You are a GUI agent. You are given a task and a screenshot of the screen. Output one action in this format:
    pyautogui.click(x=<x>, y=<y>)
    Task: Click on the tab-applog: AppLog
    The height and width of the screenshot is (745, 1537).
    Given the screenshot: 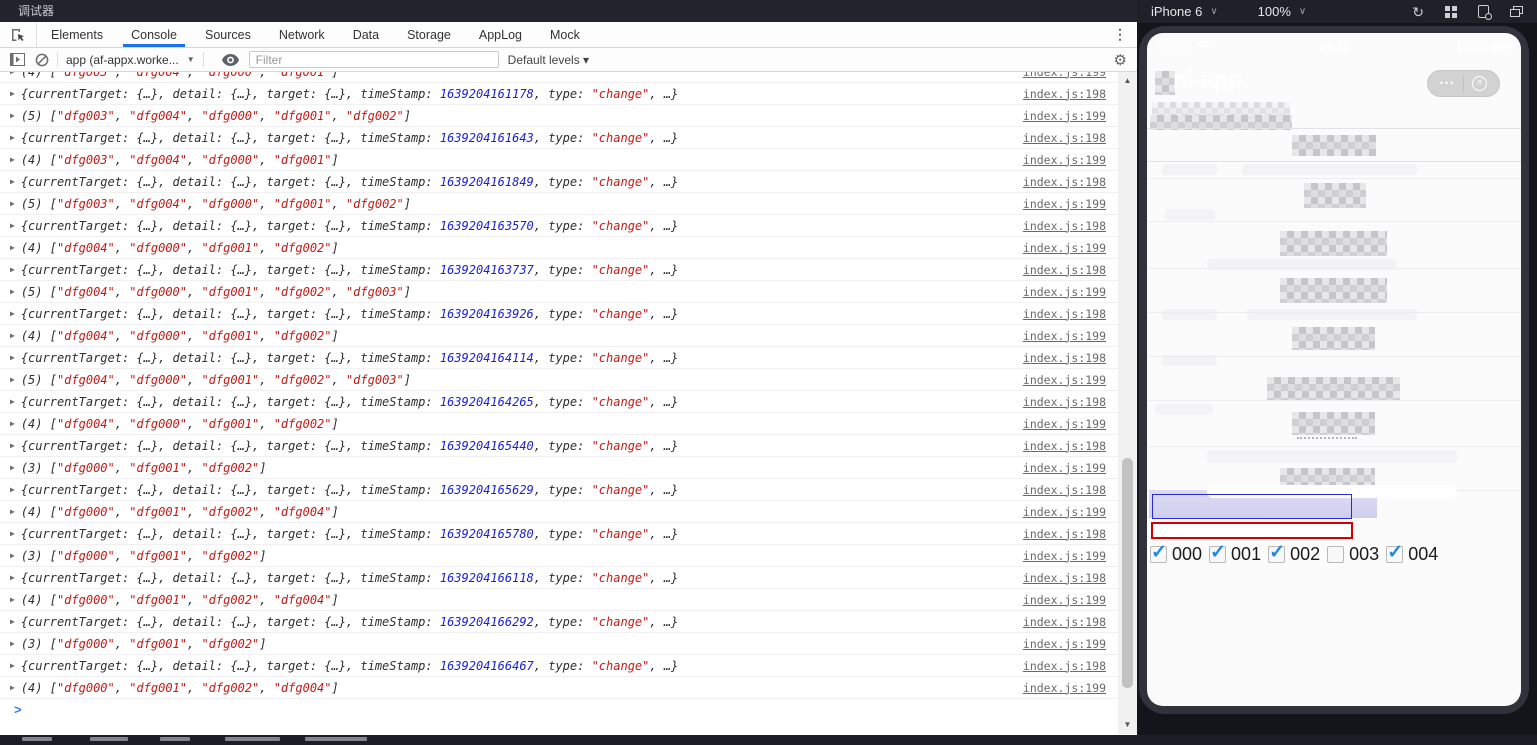 What is the action you would take?
    pyautogui.click(x=500, y=34)
    